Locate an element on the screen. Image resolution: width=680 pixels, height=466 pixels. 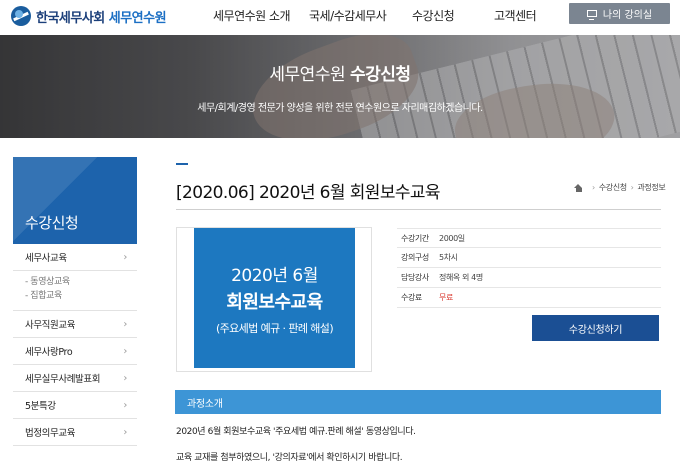
home-icon is located at coordinates (578, 187).